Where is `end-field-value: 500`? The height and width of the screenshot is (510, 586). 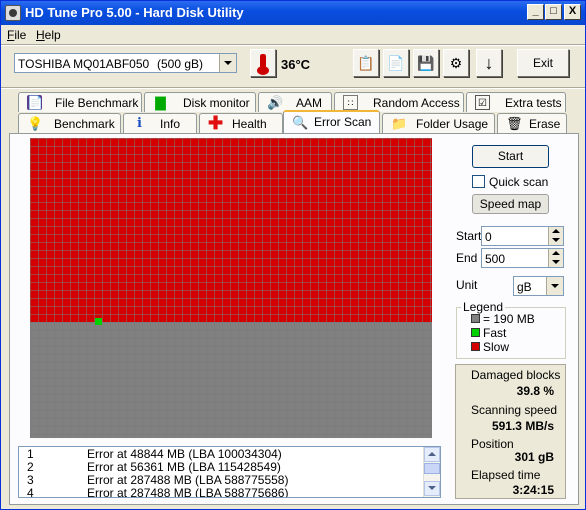
end-field-value: 500 is located at coordinates (495, 259).